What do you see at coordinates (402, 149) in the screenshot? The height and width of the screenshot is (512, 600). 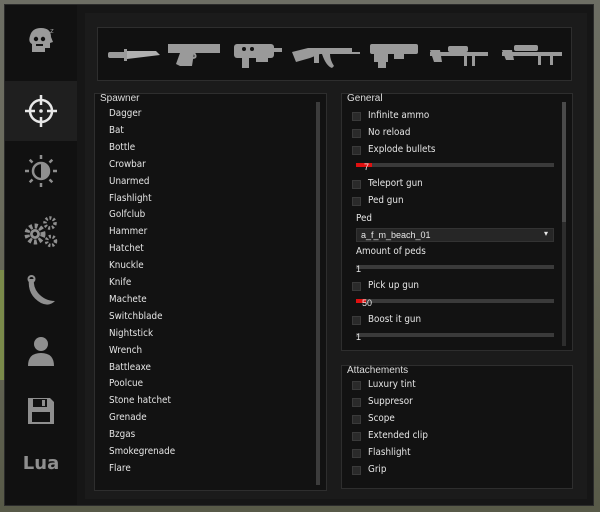 I see `explode-bullets-label: Explode bullets` at bounding box center [402, 149].